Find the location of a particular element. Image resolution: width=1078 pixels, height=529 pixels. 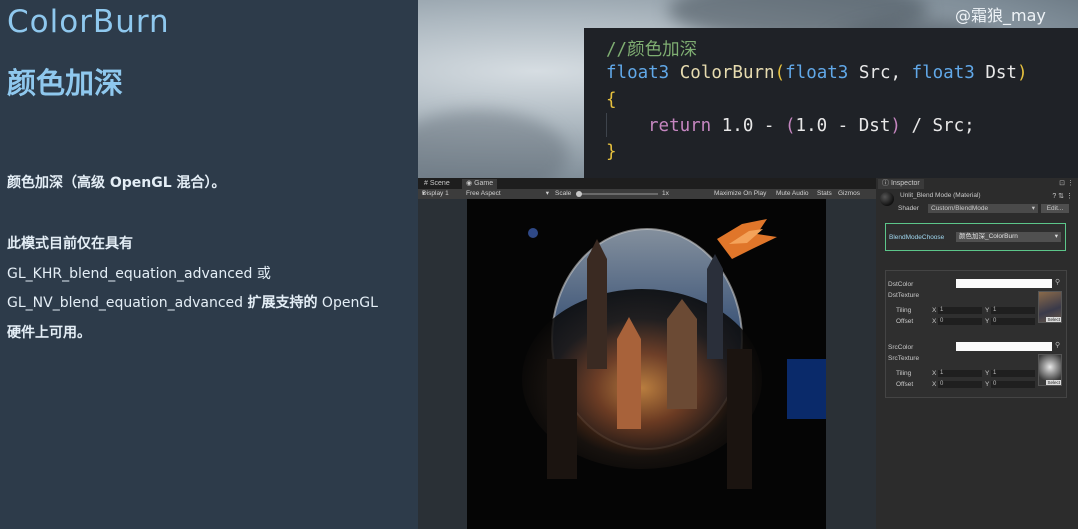

game-icon: ◉ is located at coordinates (469, 183).